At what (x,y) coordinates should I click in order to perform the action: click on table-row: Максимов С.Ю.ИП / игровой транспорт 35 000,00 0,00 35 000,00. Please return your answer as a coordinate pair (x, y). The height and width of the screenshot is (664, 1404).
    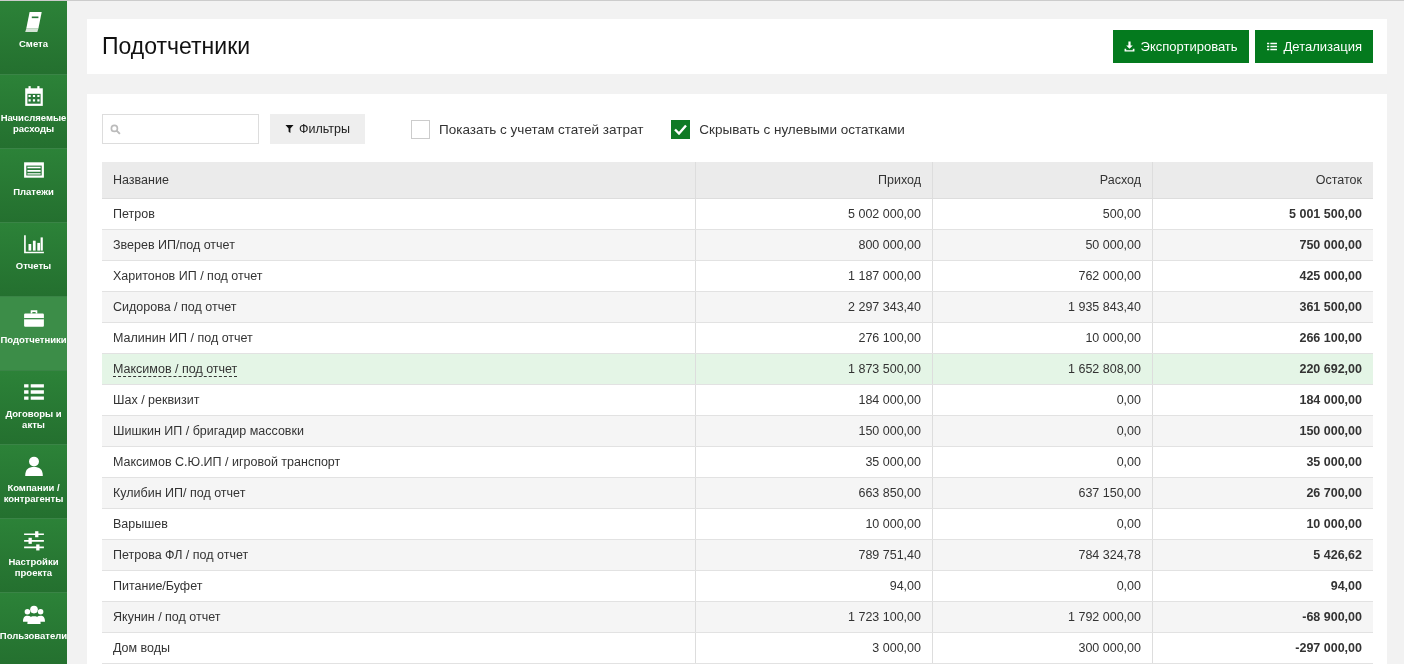
    Looking at the image, I should click on (737, 462).